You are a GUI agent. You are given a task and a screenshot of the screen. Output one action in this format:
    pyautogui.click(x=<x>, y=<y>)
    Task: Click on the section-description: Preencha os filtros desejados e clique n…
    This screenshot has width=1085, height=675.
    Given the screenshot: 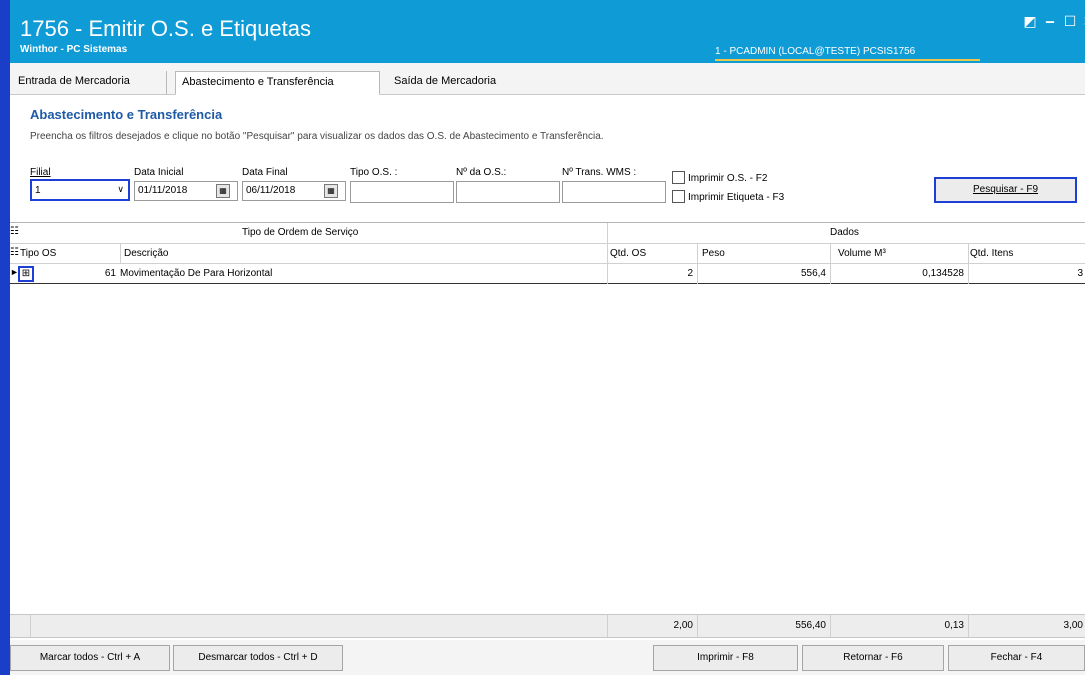 What is the action you would take?
    pyautogui.click(x=317, y=136)
    